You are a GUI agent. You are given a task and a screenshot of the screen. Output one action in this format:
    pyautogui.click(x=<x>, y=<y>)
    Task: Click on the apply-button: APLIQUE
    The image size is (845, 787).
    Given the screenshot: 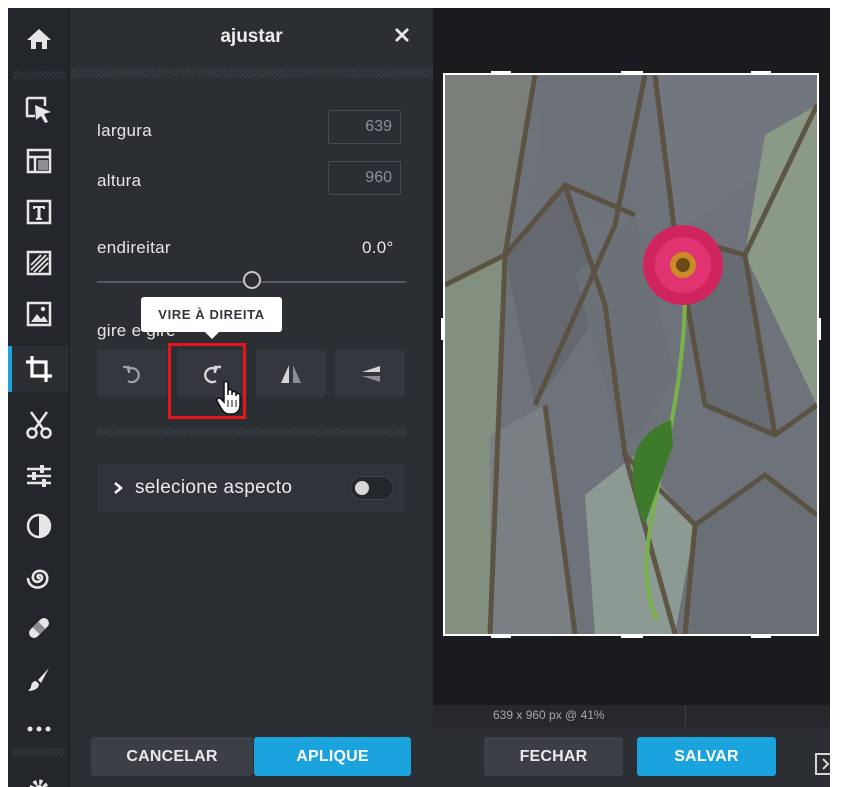 What is the action you would take?
    pyautogui.click(x=332, y=756)
    